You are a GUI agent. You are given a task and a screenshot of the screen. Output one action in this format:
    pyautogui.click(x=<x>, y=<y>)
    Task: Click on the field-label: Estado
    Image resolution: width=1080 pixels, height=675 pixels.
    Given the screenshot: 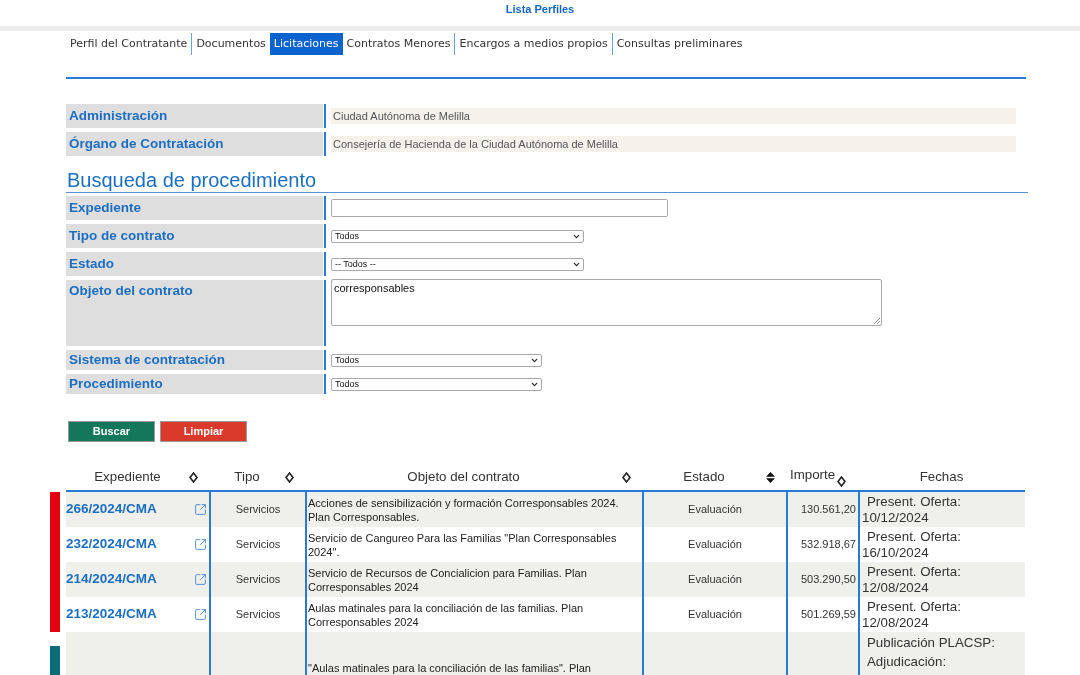 What is the action you would take?
    pyautogui.click(x=194, y=264)
    